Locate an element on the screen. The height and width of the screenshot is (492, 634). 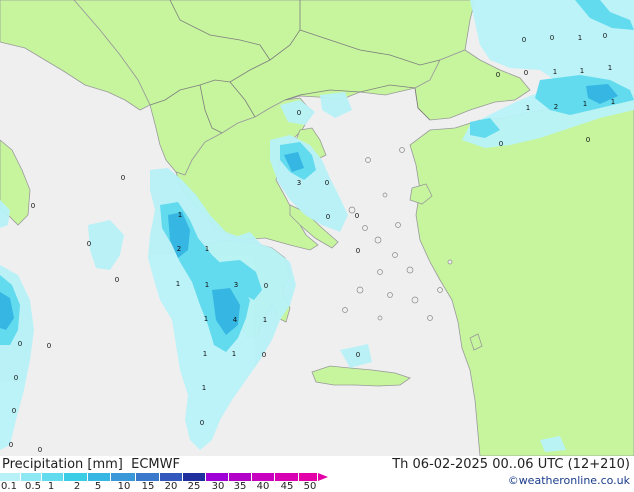
legend-tick-label: 2 is located at coordinates (77, 486).